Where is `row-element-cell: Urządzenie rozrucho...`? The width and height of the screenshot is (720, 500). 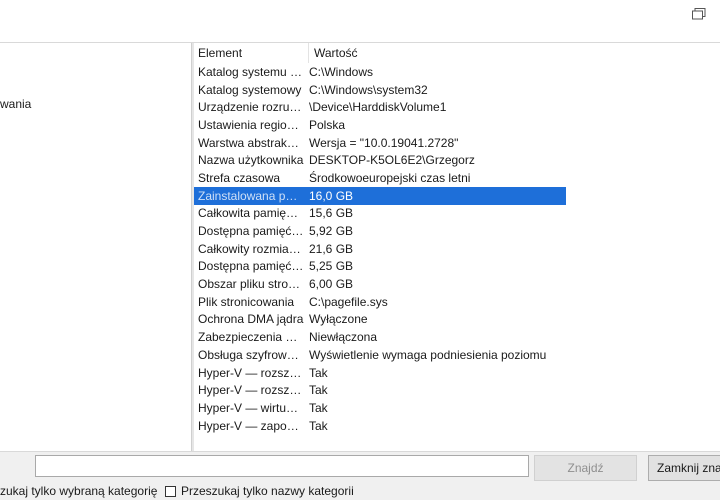
row-element-cell: Urządzenie rozrucho... is located at coordinates (251, 107).